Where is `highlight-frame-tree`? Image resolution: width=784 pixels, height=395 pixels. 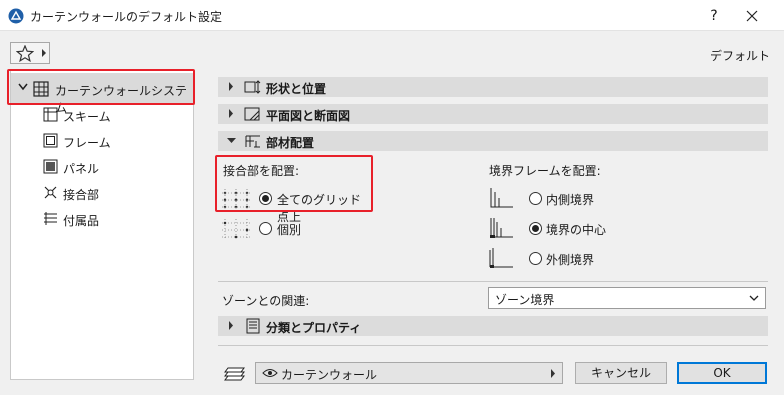
highlight-frame-tree is located at coordinates (101, 87).